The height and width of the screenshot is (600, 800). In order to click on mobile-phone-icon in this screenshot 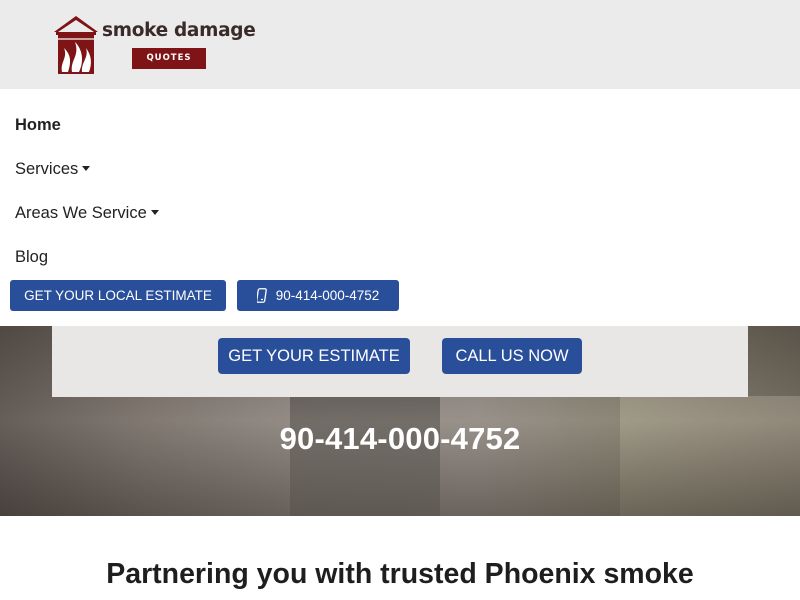, I will do `click(261, 295)`.